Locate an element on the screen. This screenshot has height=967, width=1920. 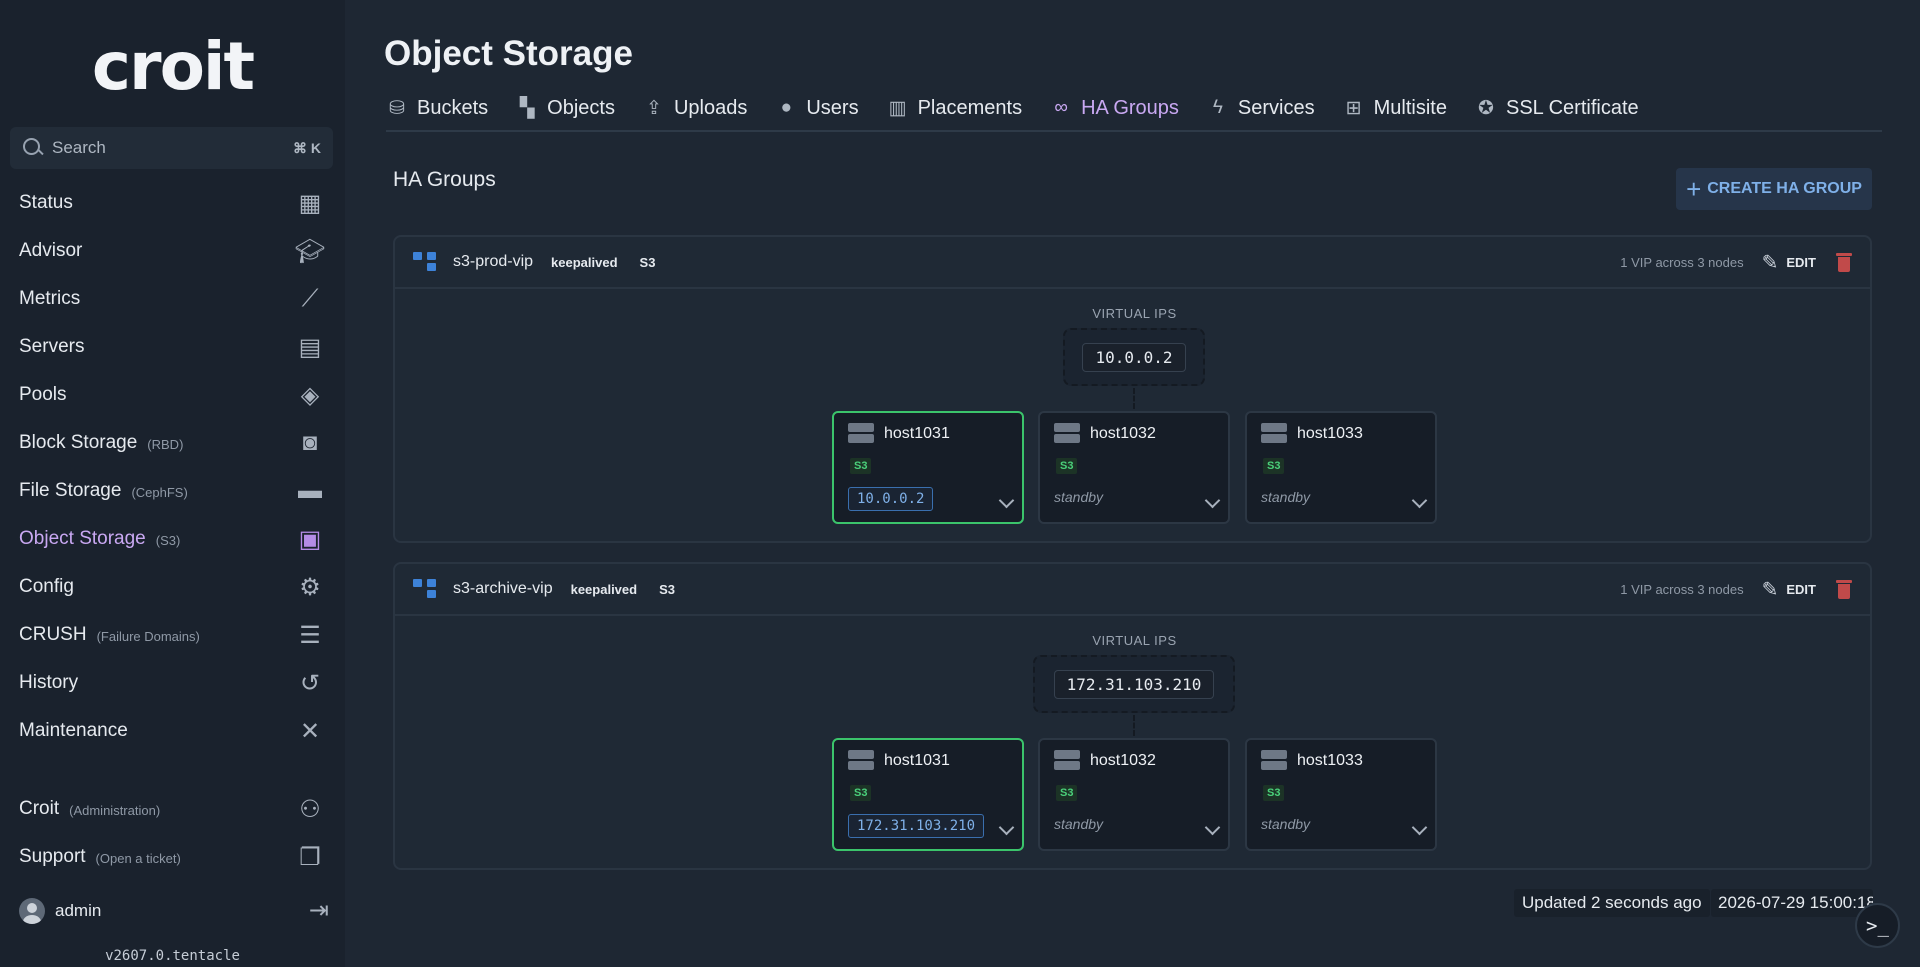
tab-services: ϟ Services is located at coordinates (1261, 108).